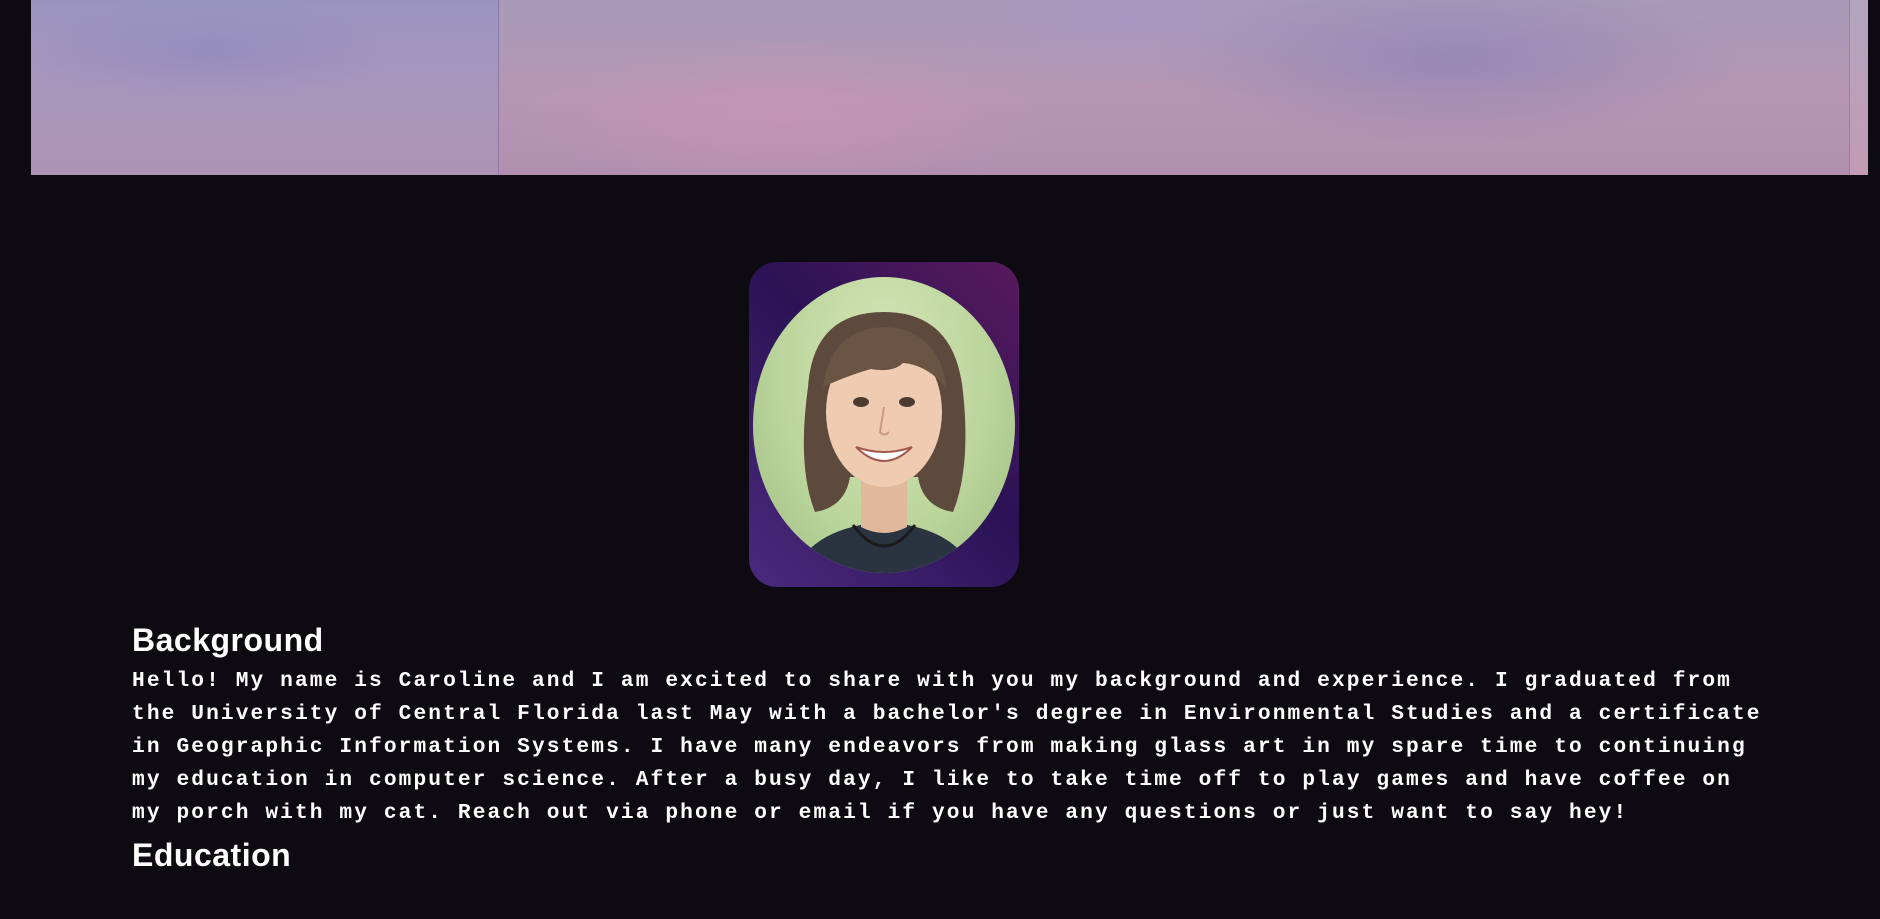 Image resolution: width=1880 pixels, height=919 pixels. What do you see at coordinates (228, 640) in the screenshot?
I see `background-heading: Background` at bounding box center [228, 640].